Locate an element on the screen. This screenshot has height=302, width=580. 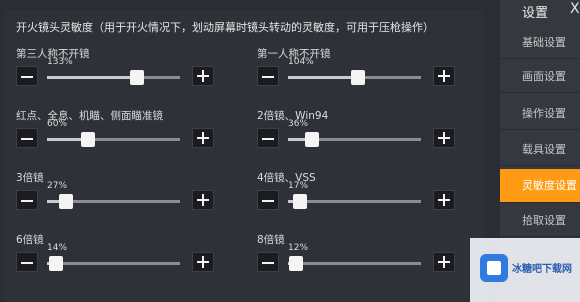
slider-scope-8x: 8倍镜 12% is located at coordinates (369, 265).